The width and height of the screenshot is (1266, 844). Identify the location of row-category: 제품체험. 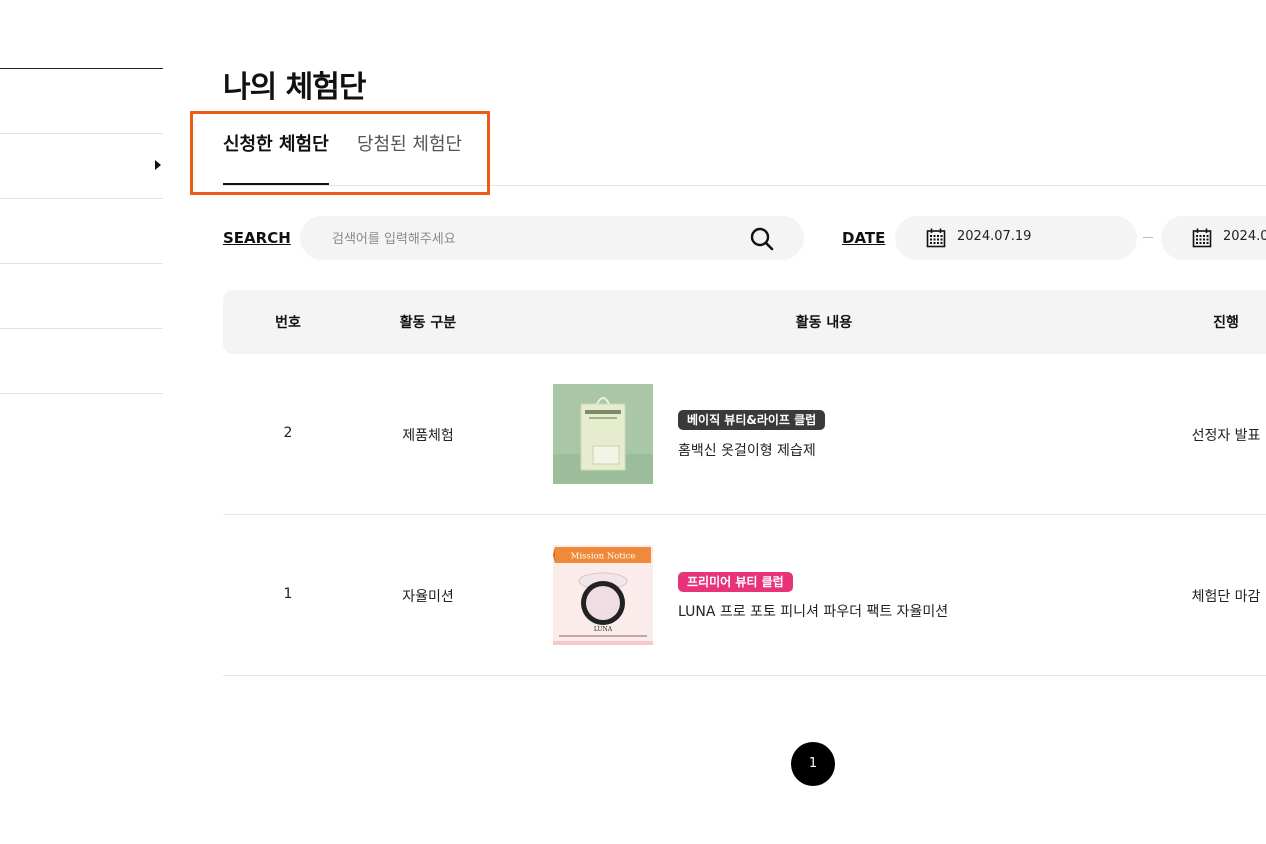
(428, 436).